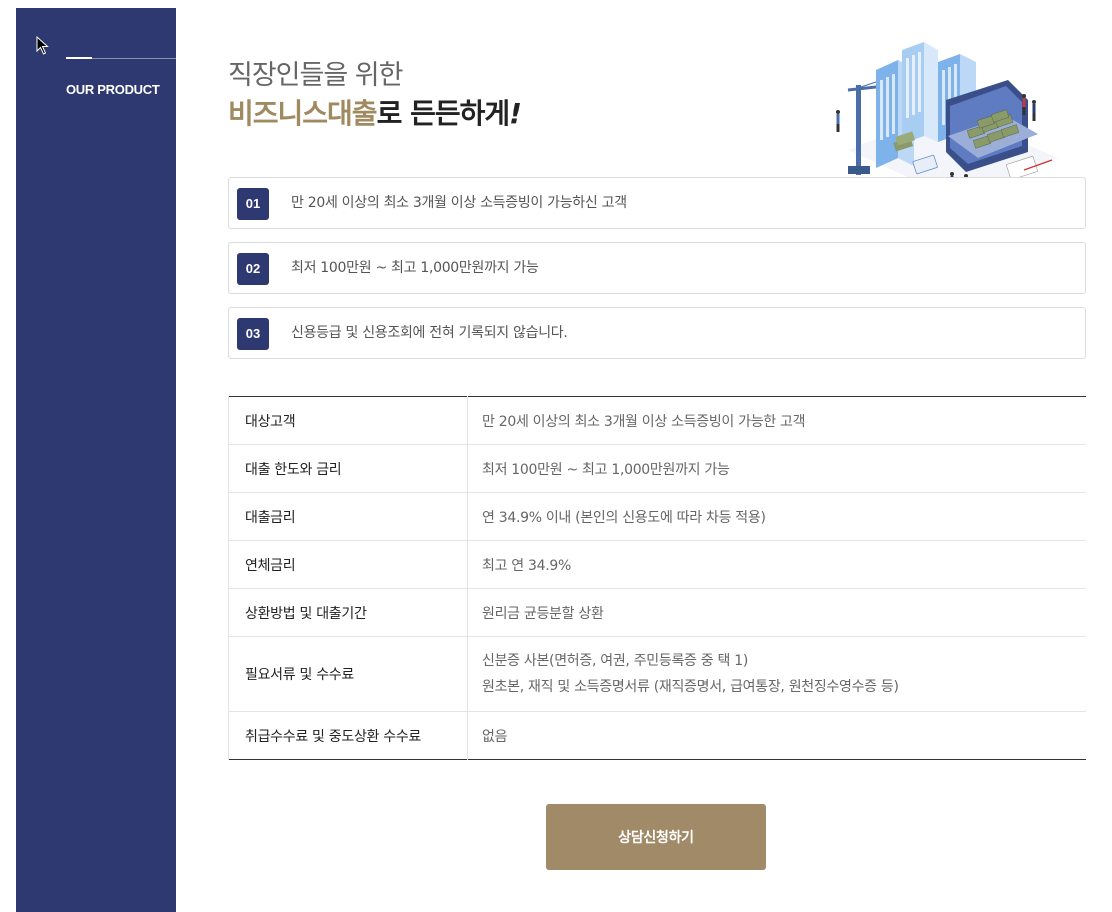 The image size is (1112, 912). I want to click on feature-item: 03 신용등급 및 신용조회에 전혀 기록되지 않습니다., so click(657, 333).